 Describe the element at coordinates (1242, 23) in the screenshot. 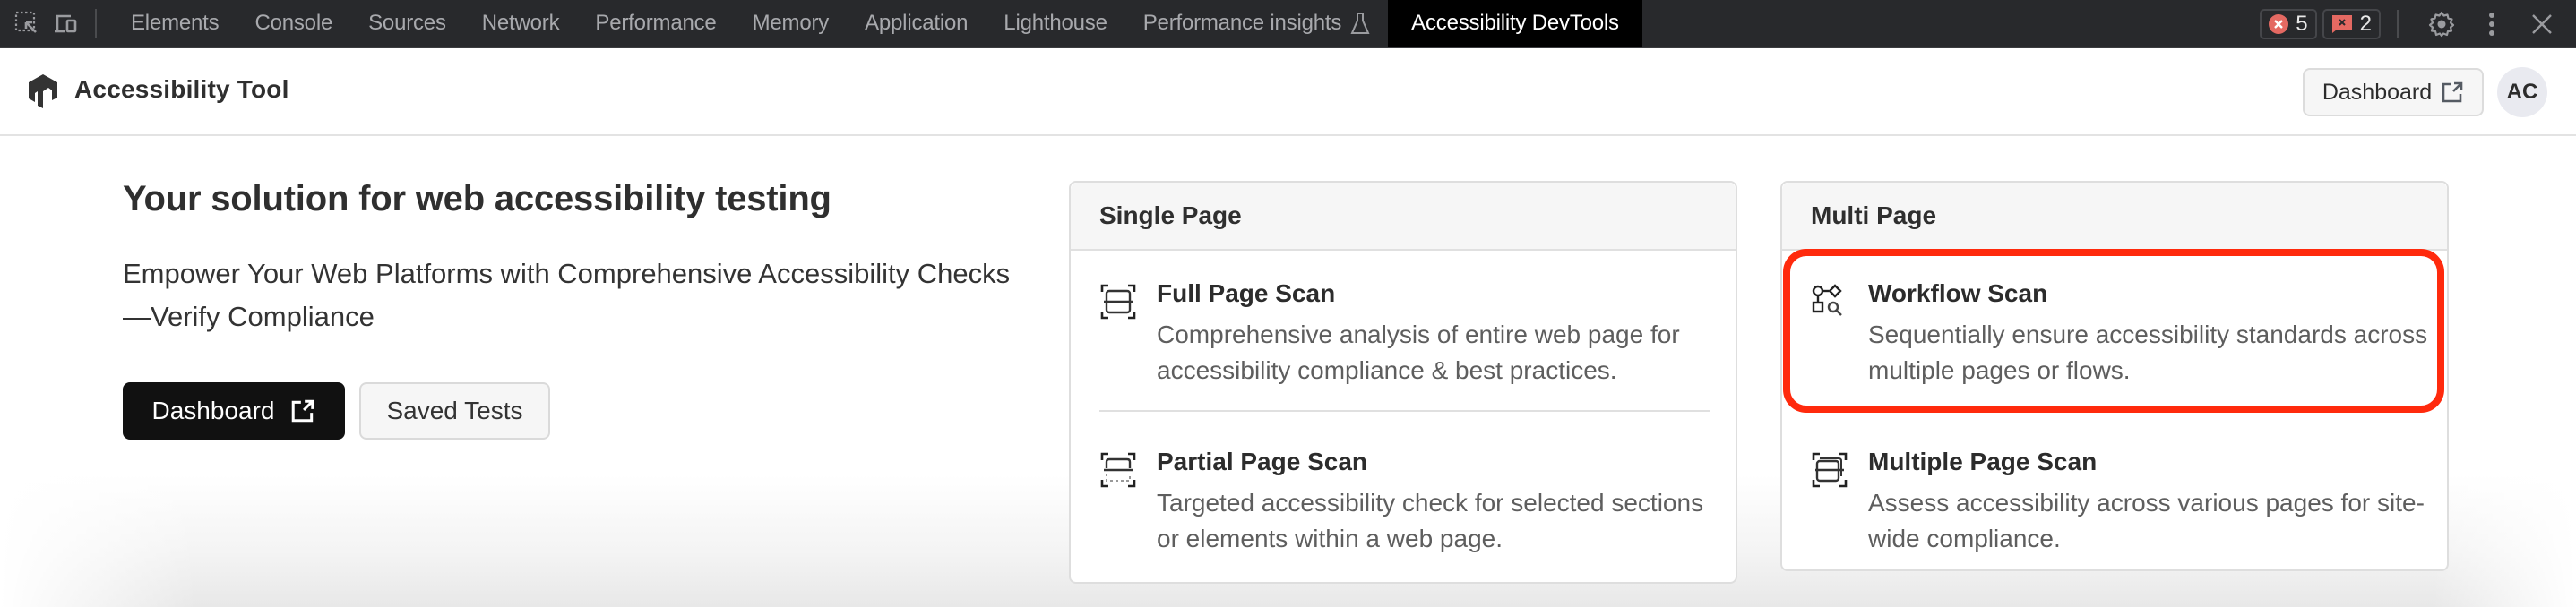

I see `tab-label: Performance insights` at that location.